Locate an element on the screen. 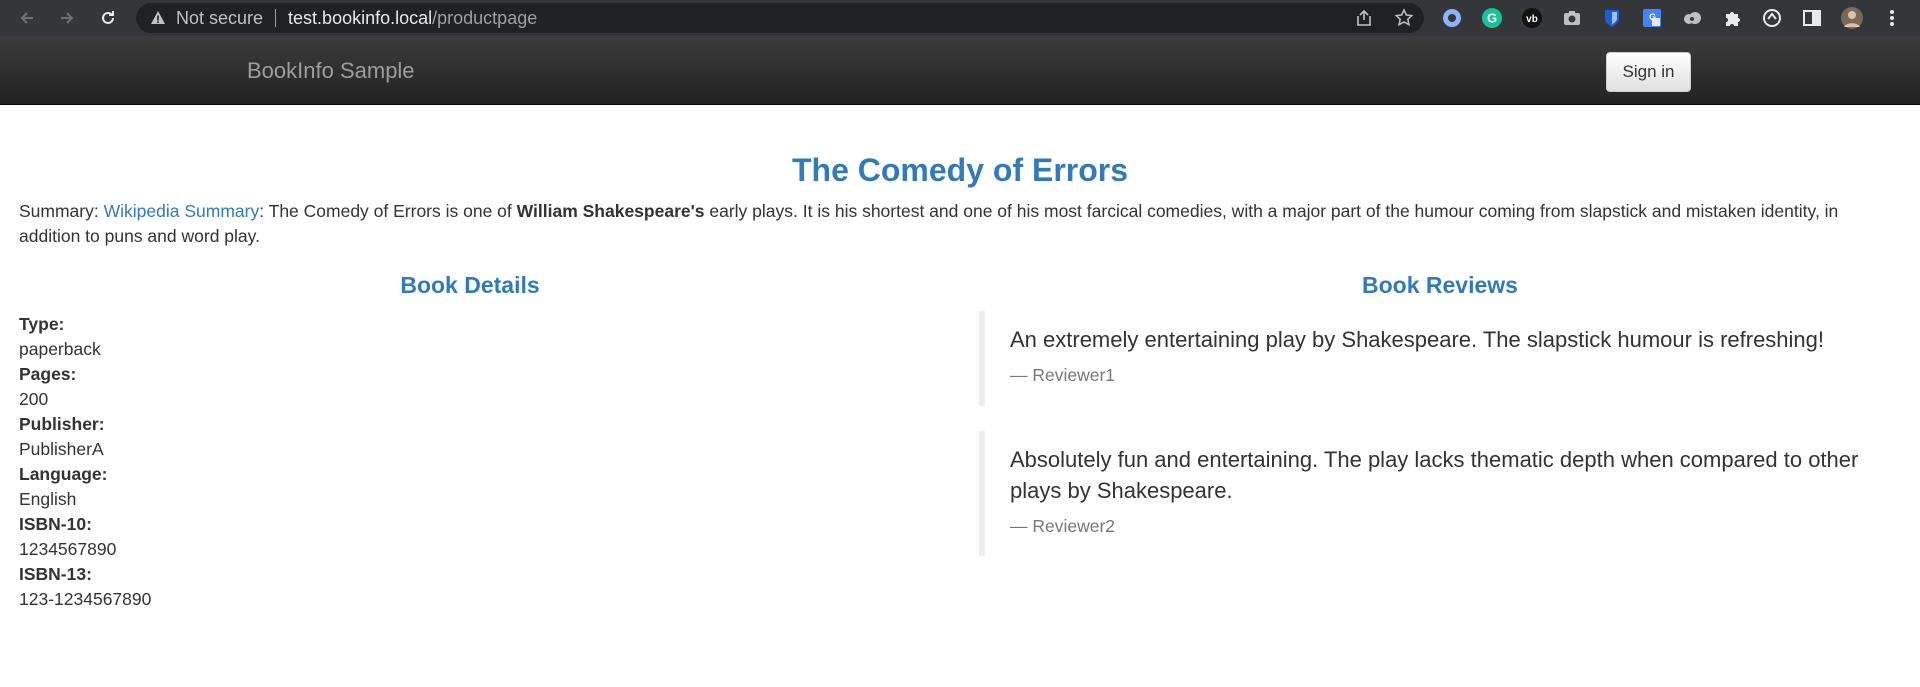 This screenshot has height=687, width=1920. wikipedia-summary-link: Wikipedia Summary is located at coordinates (182, 211).